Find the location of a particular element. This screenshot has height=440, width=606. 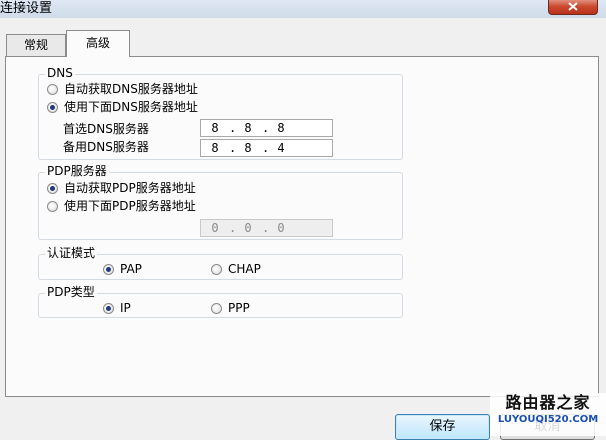

window-title: 连接设置 is located at coordinates (26, 8).